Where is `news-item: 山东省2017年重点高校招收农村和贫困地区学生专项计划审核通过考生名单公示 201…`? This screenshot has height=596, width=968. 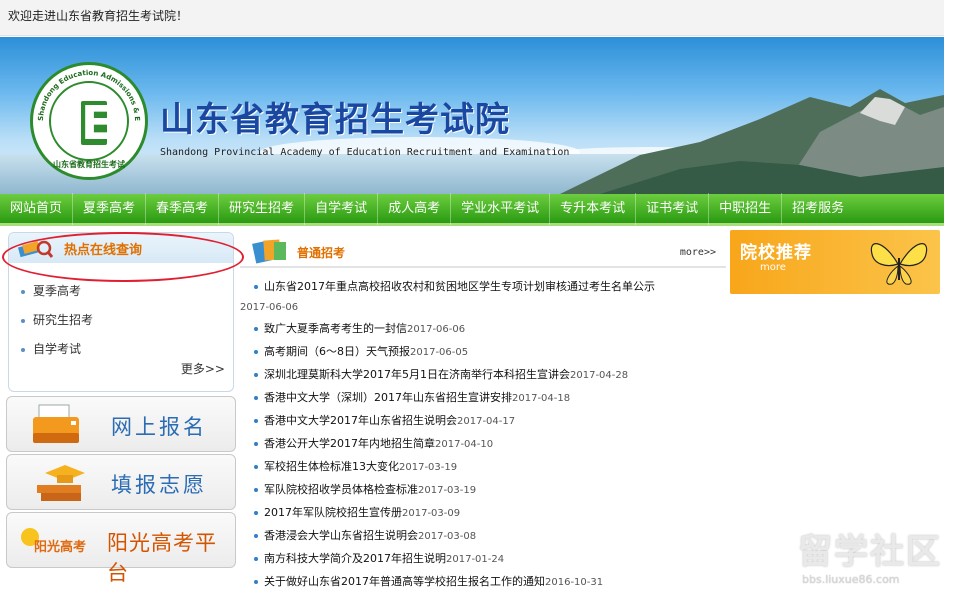
news-item: 山东省2017年重点高校招收农村和贫困地区学生专项计划审核通过考生名单公示 201… is located at coordinates (483, 297).